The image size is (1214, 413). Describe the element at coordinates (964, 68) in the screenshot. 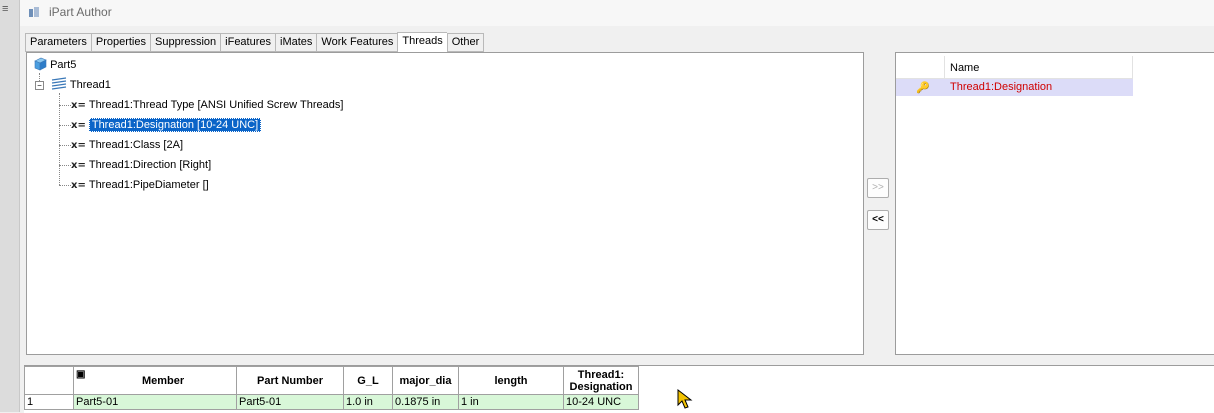

I see `name-column-header: Name` at that location.